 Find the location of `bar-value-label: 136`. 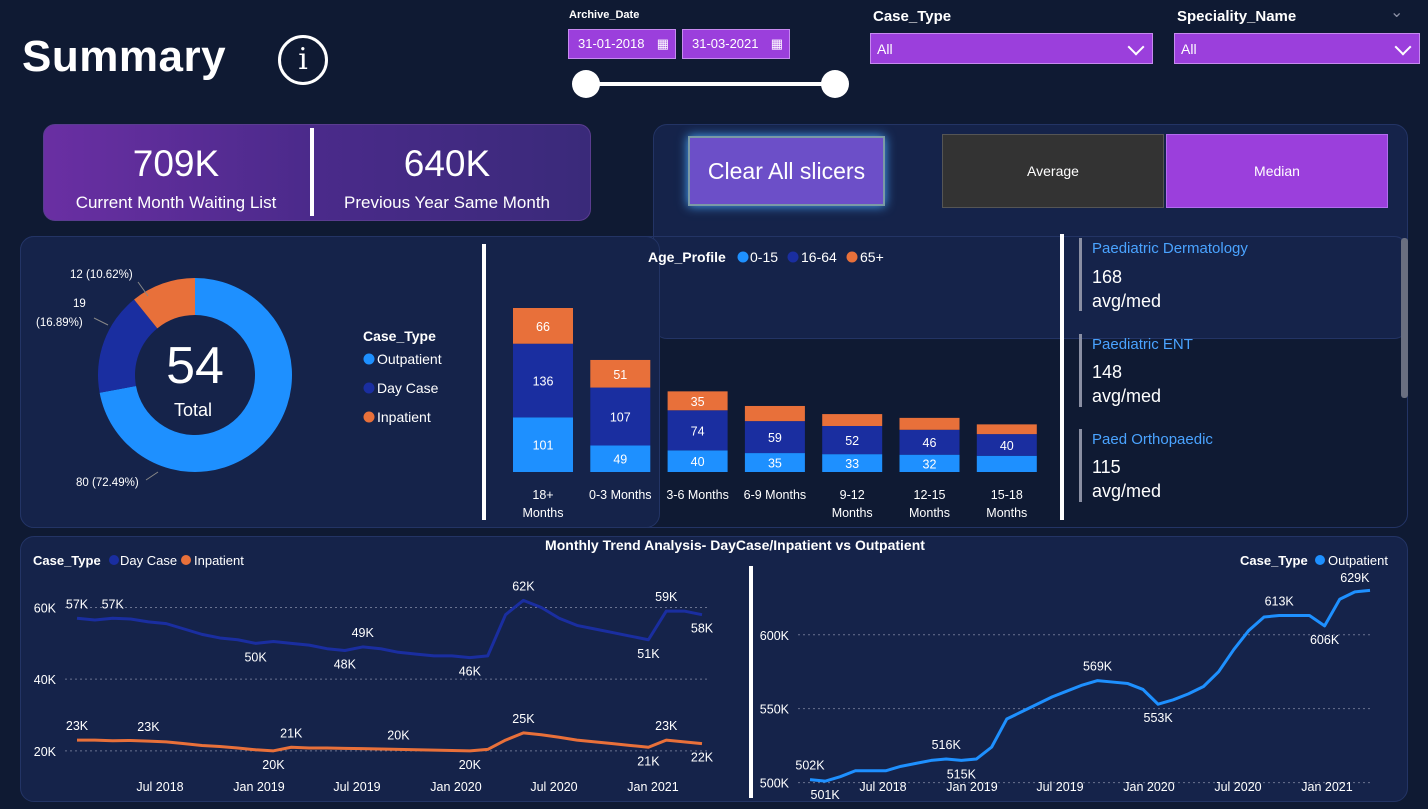

bar-value-label: 136 is located at coordinates (543, 382).